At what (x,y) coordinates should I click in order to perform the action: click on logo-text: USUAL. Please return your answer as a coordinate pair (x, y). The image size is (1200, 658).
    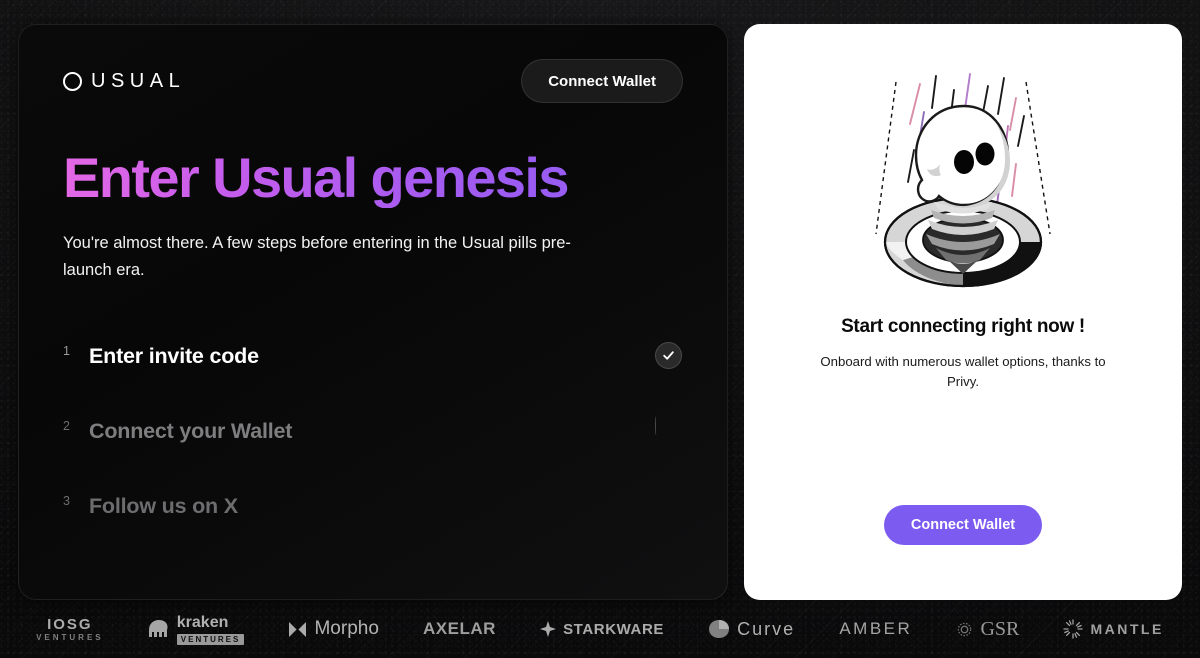
    Looking at the image, I should click on (138, 80).